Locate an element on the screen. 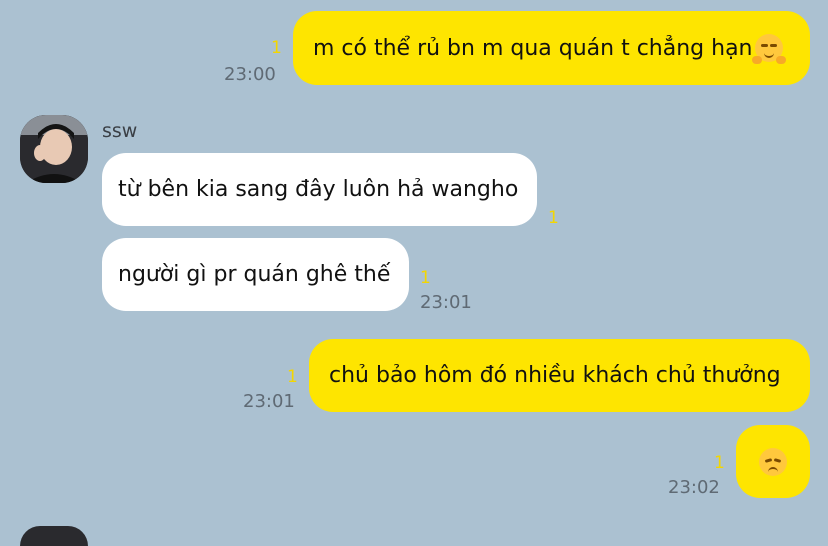 The width and height of the screenshot is (828, 546). message-bubble: chủ bảo hôm đó nhiều khách chủ thưởng is located at coordinates (559, 375).